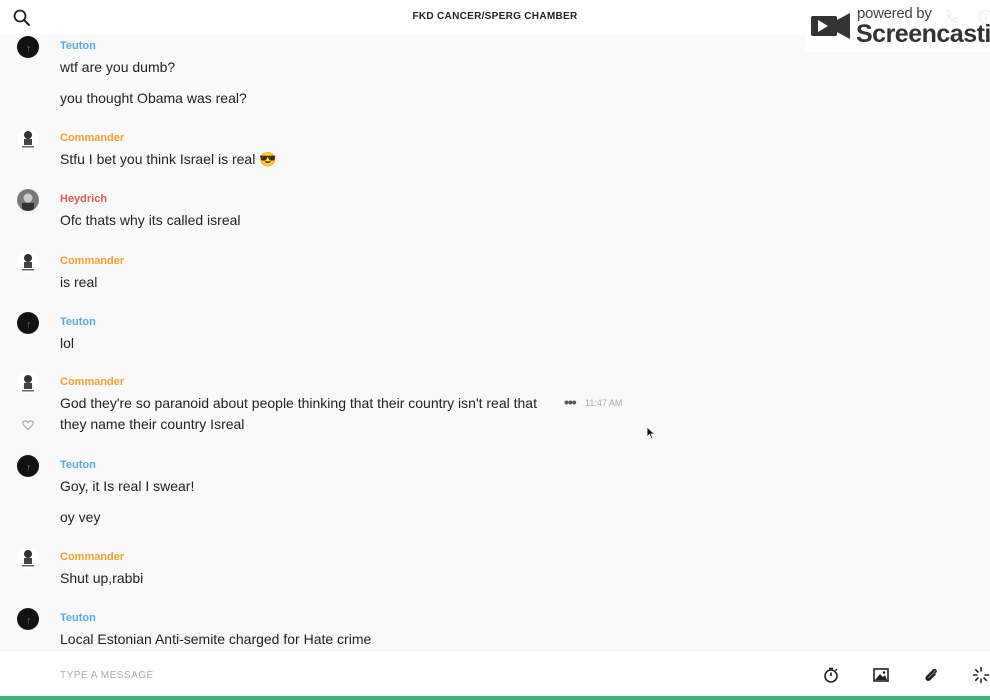 The width and height of the screenshot is (990, 700). What do you see at coordinates (830, 26) in the screenshot?
I see `screencastify-logo-icon` at bounding box center [830, 26].